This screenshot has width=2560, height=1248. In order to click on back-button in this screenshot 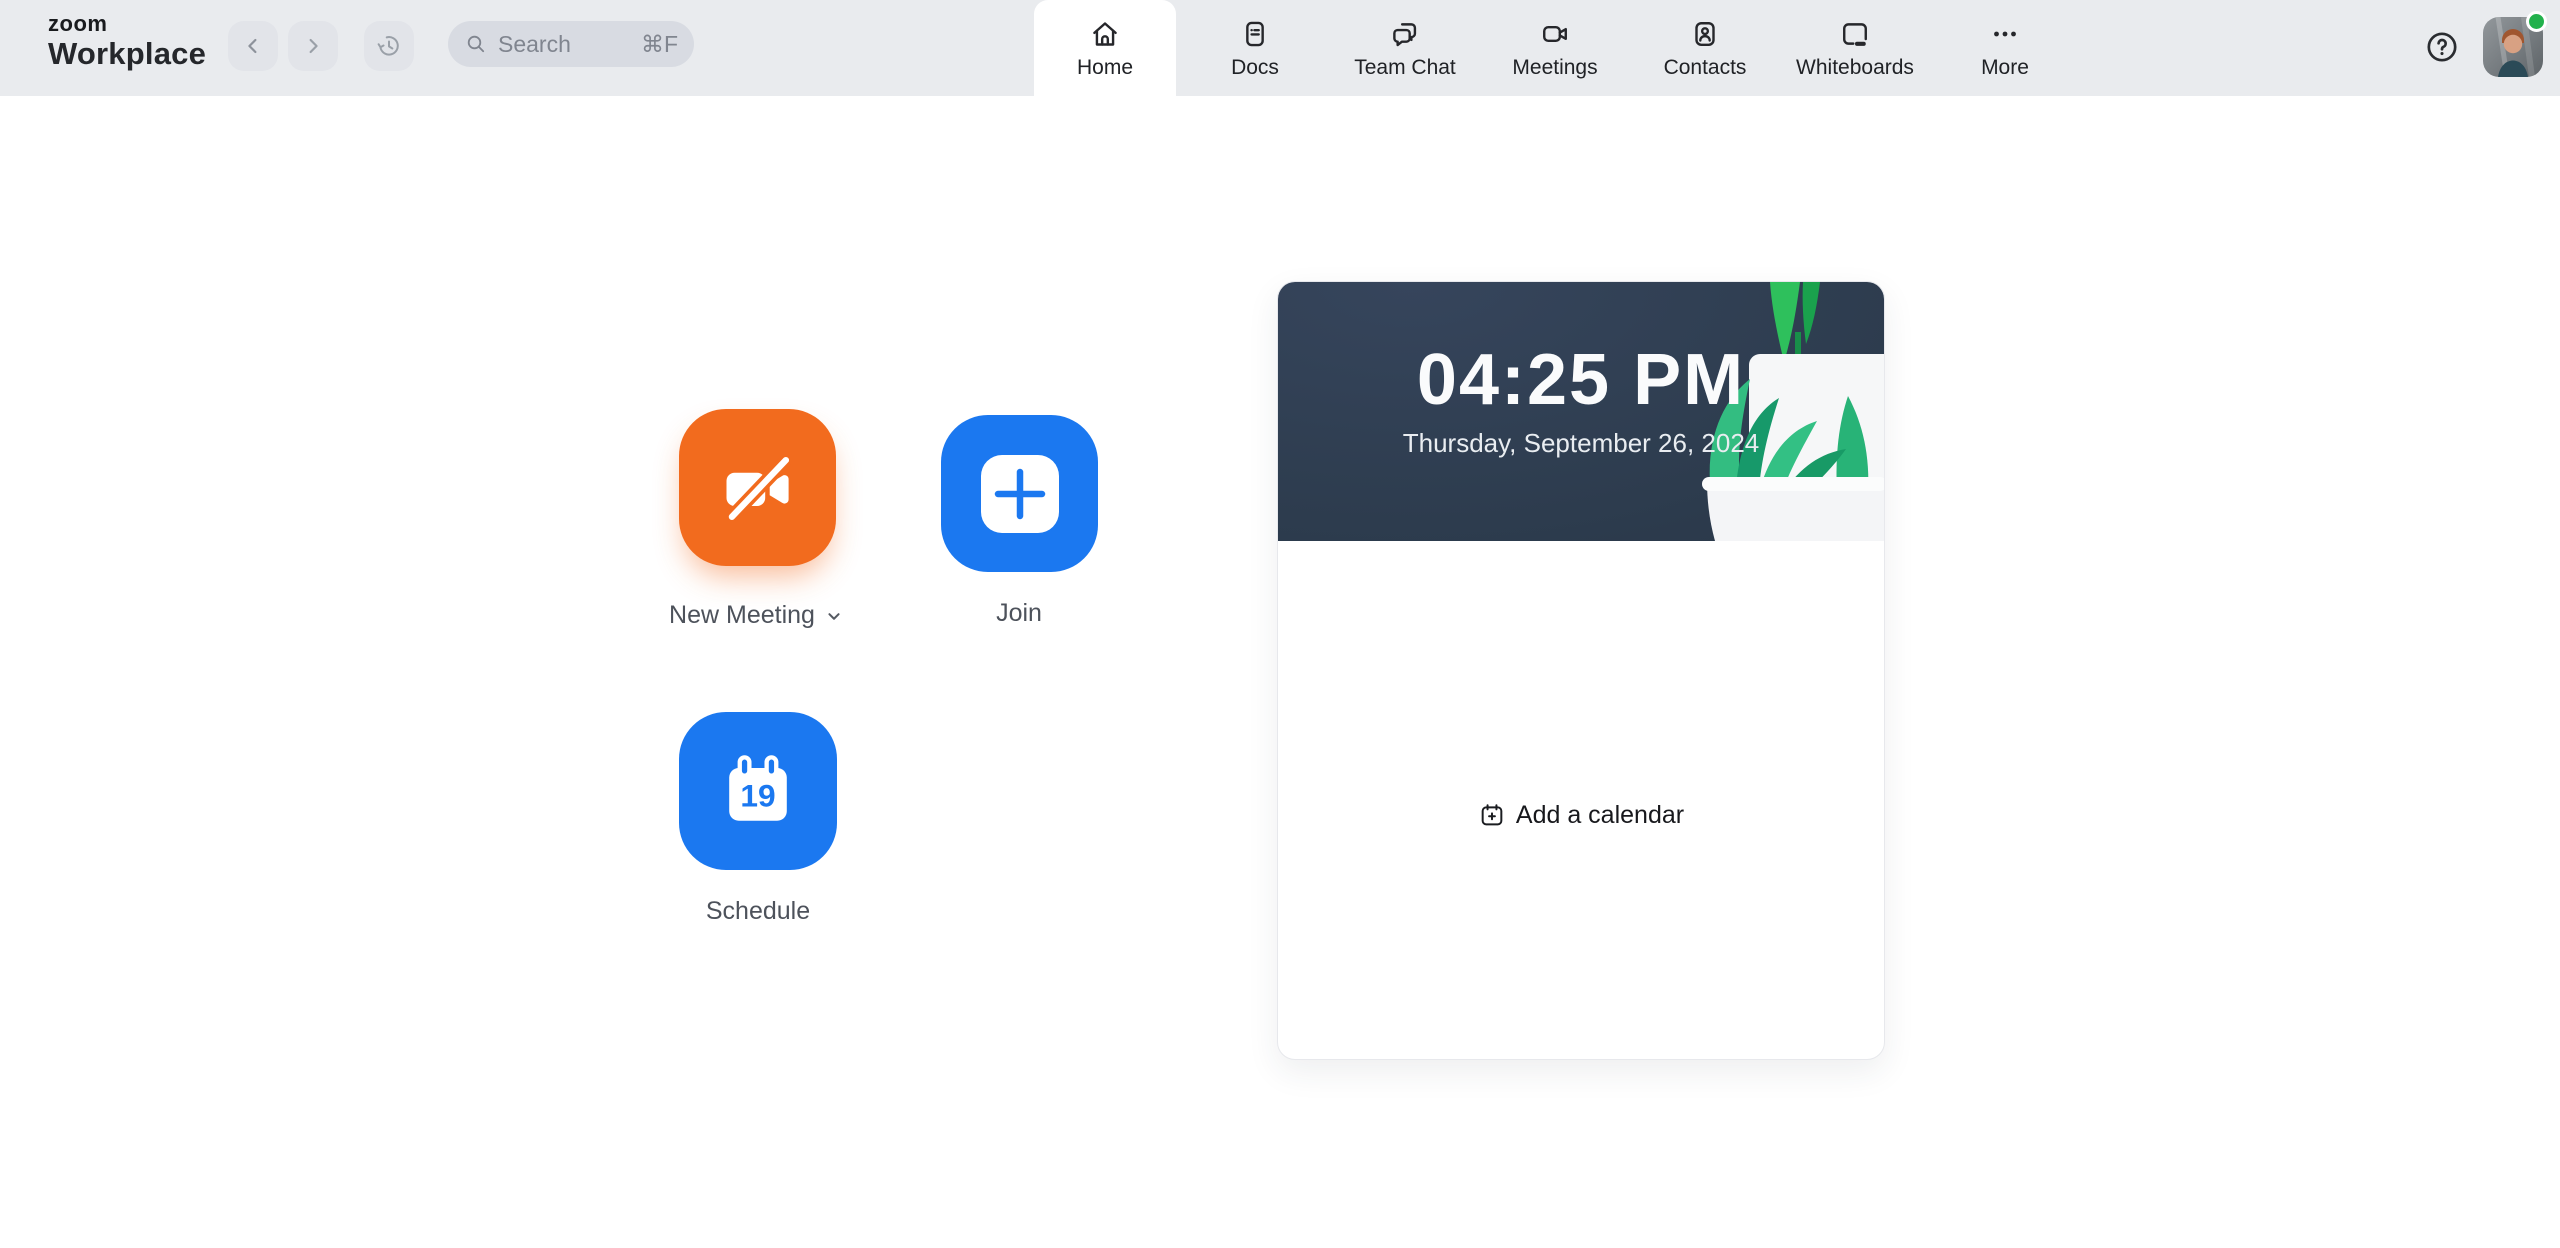, I will do `click(253, 46)`.